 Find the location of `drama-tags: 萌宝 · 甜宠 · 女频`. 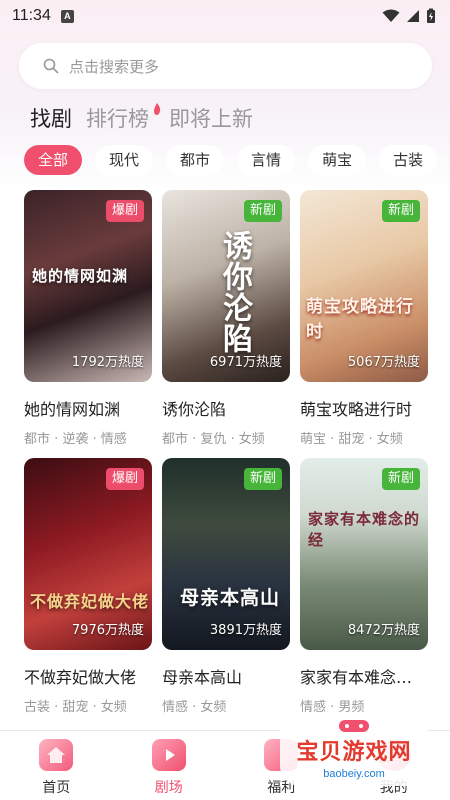

drama-tags: 萌宝 · 甜宠 · 女频 is located at coordinates (351, 439).